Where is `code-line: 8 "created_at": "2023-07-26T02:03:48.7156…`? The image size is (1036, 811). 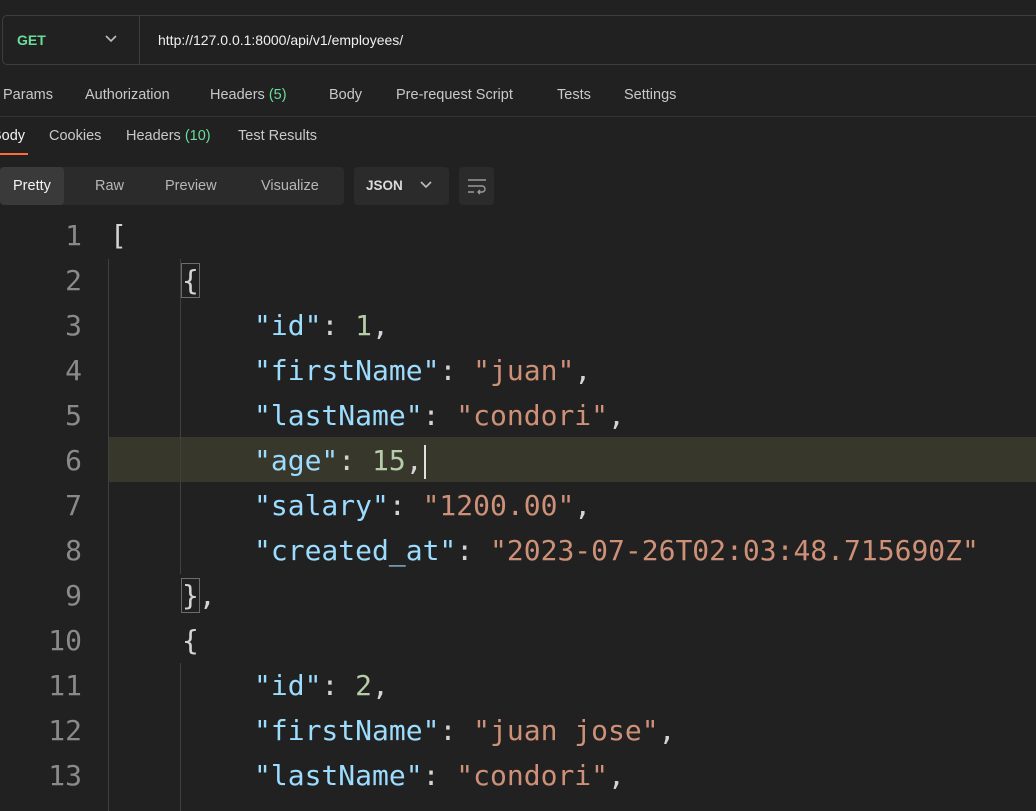 code-line: 8 "created_at": "2023-07-26T02:03:48.7156… is located at coordinates (518, 550).